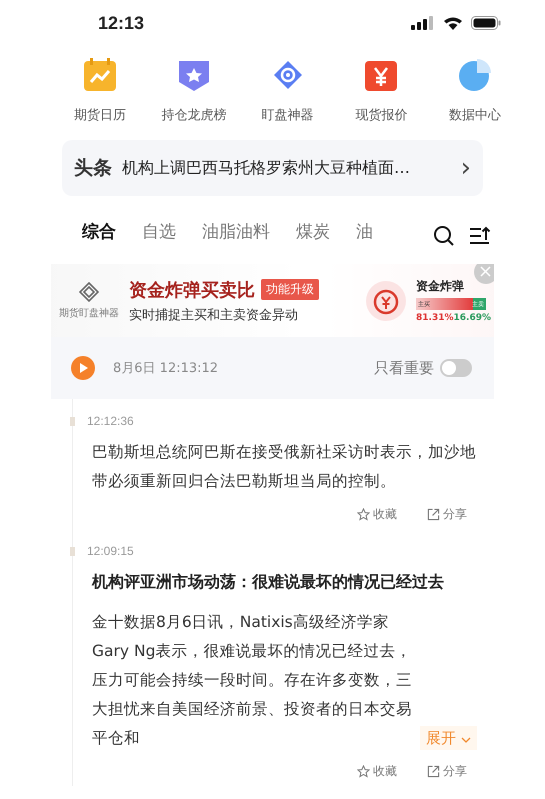 This screenshot has width=545, height=799. I want to click on filter-label: 只看重要, so click(404, 368).